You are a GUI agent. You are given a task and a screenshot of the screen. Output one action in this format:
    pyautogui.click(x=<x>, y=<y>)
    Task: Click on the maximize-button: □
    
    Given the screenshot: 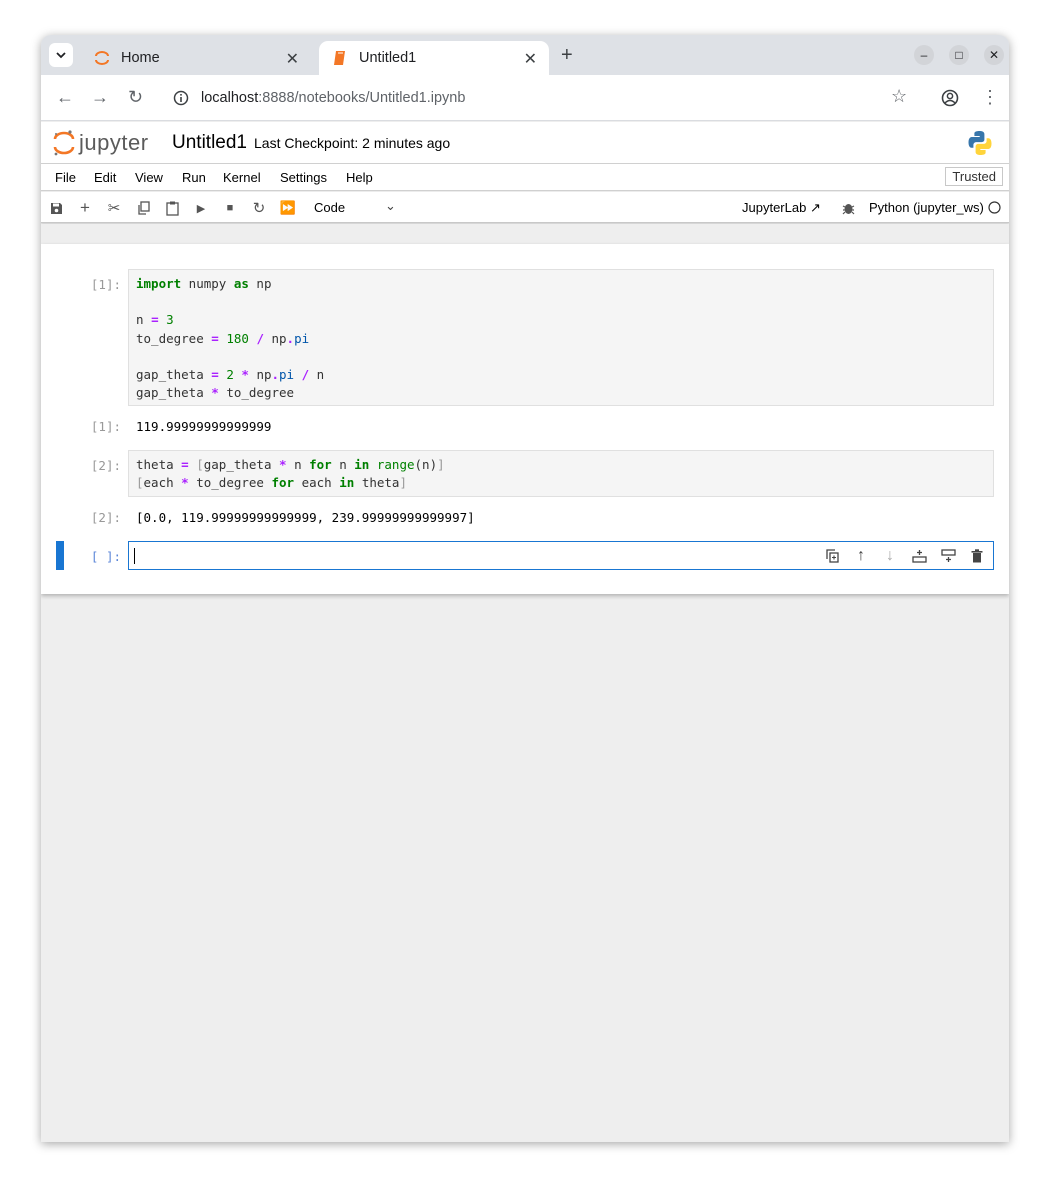 What is the action you would take?
    pyautogui.click(x=959, y=55)
    